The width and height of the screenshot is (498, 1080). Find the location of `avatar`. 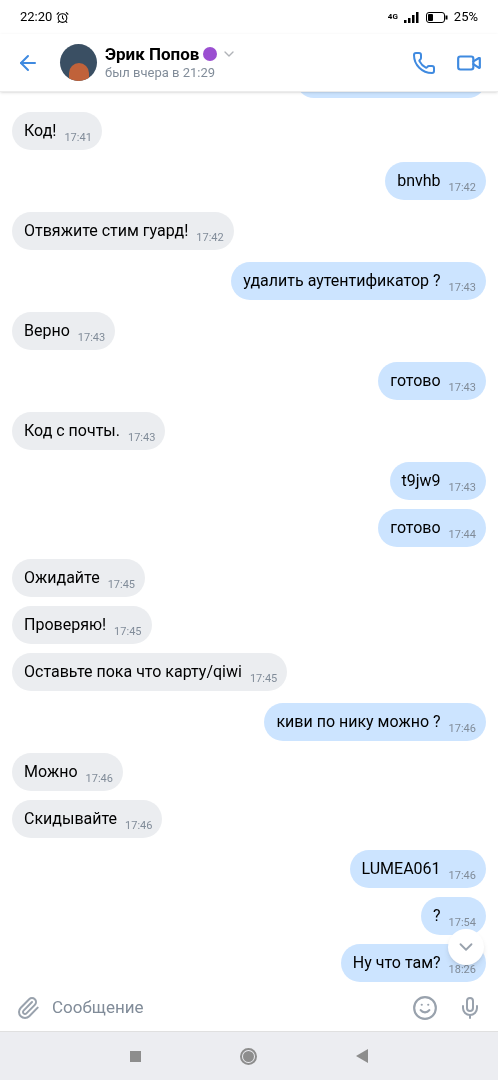

avatar is located at coordinates (78, 62).